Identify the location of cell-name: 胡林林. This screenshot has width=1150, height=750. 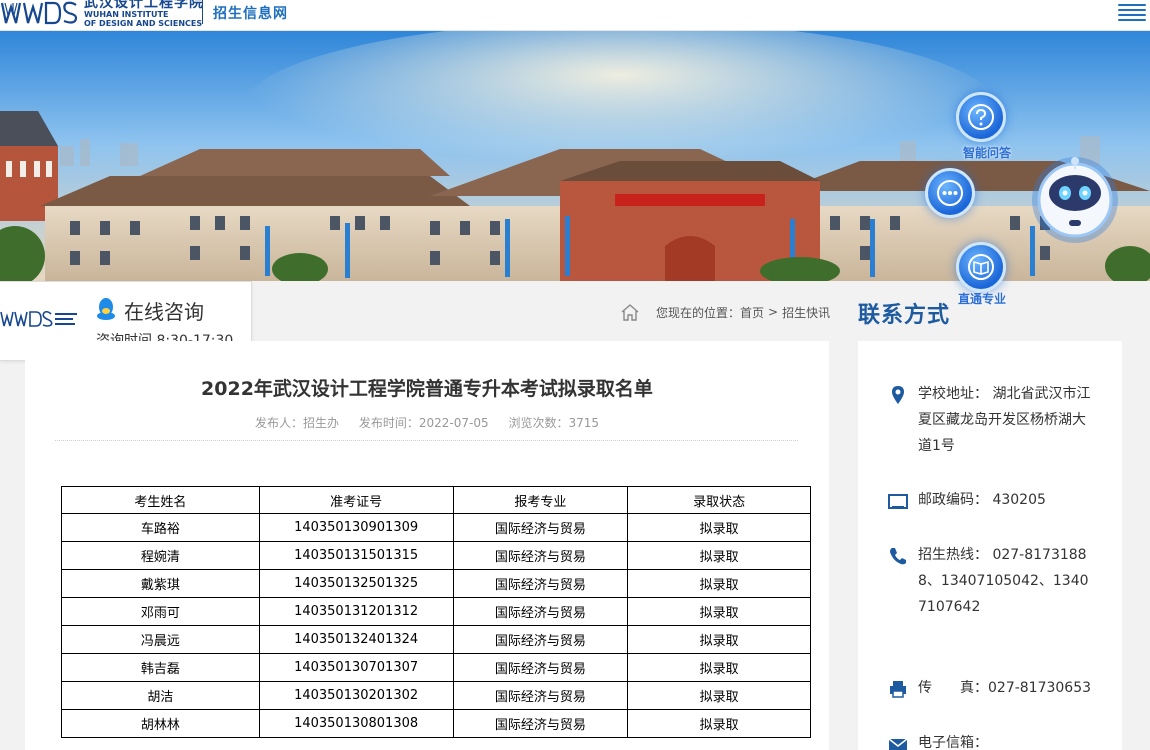
(160, 723).